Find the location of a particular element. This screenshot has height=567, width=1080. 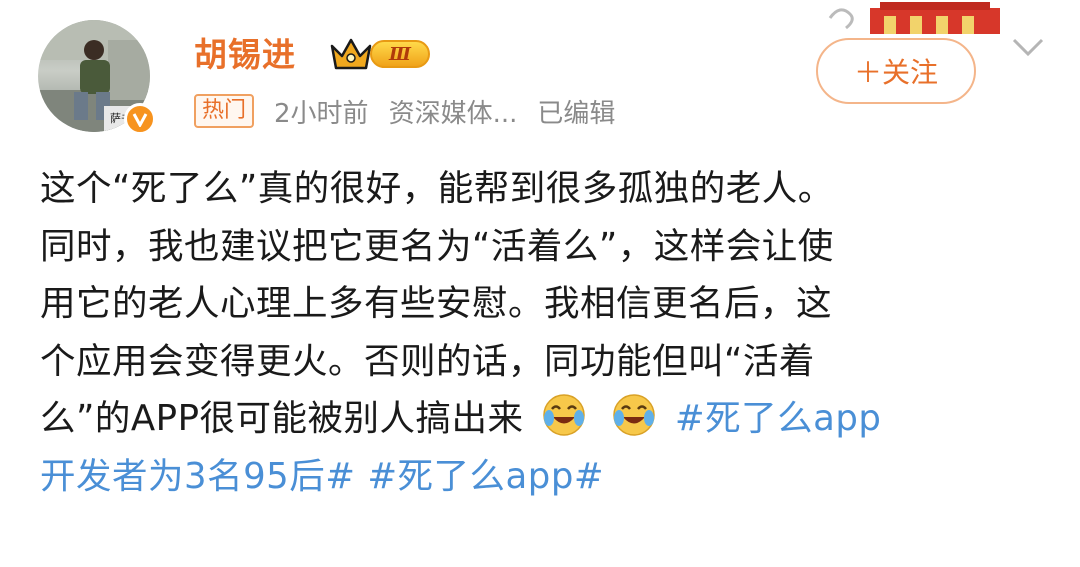

follow-button: ＋关注 is located at coordinates (896, 71).